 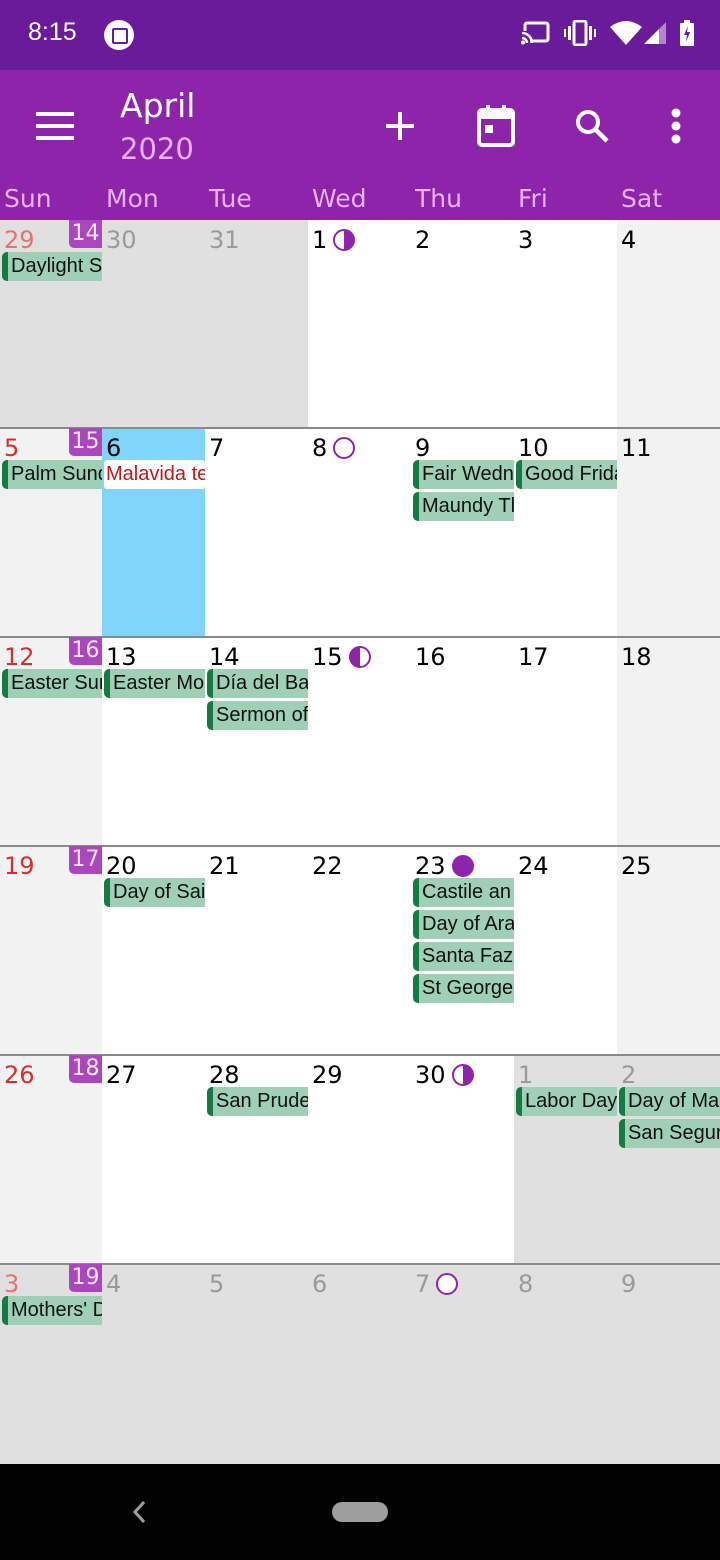 What do you see at coordinates (566, 474) in the screenshot?
I see `event-chip: Good Frida` at bounding box center [566, 474].